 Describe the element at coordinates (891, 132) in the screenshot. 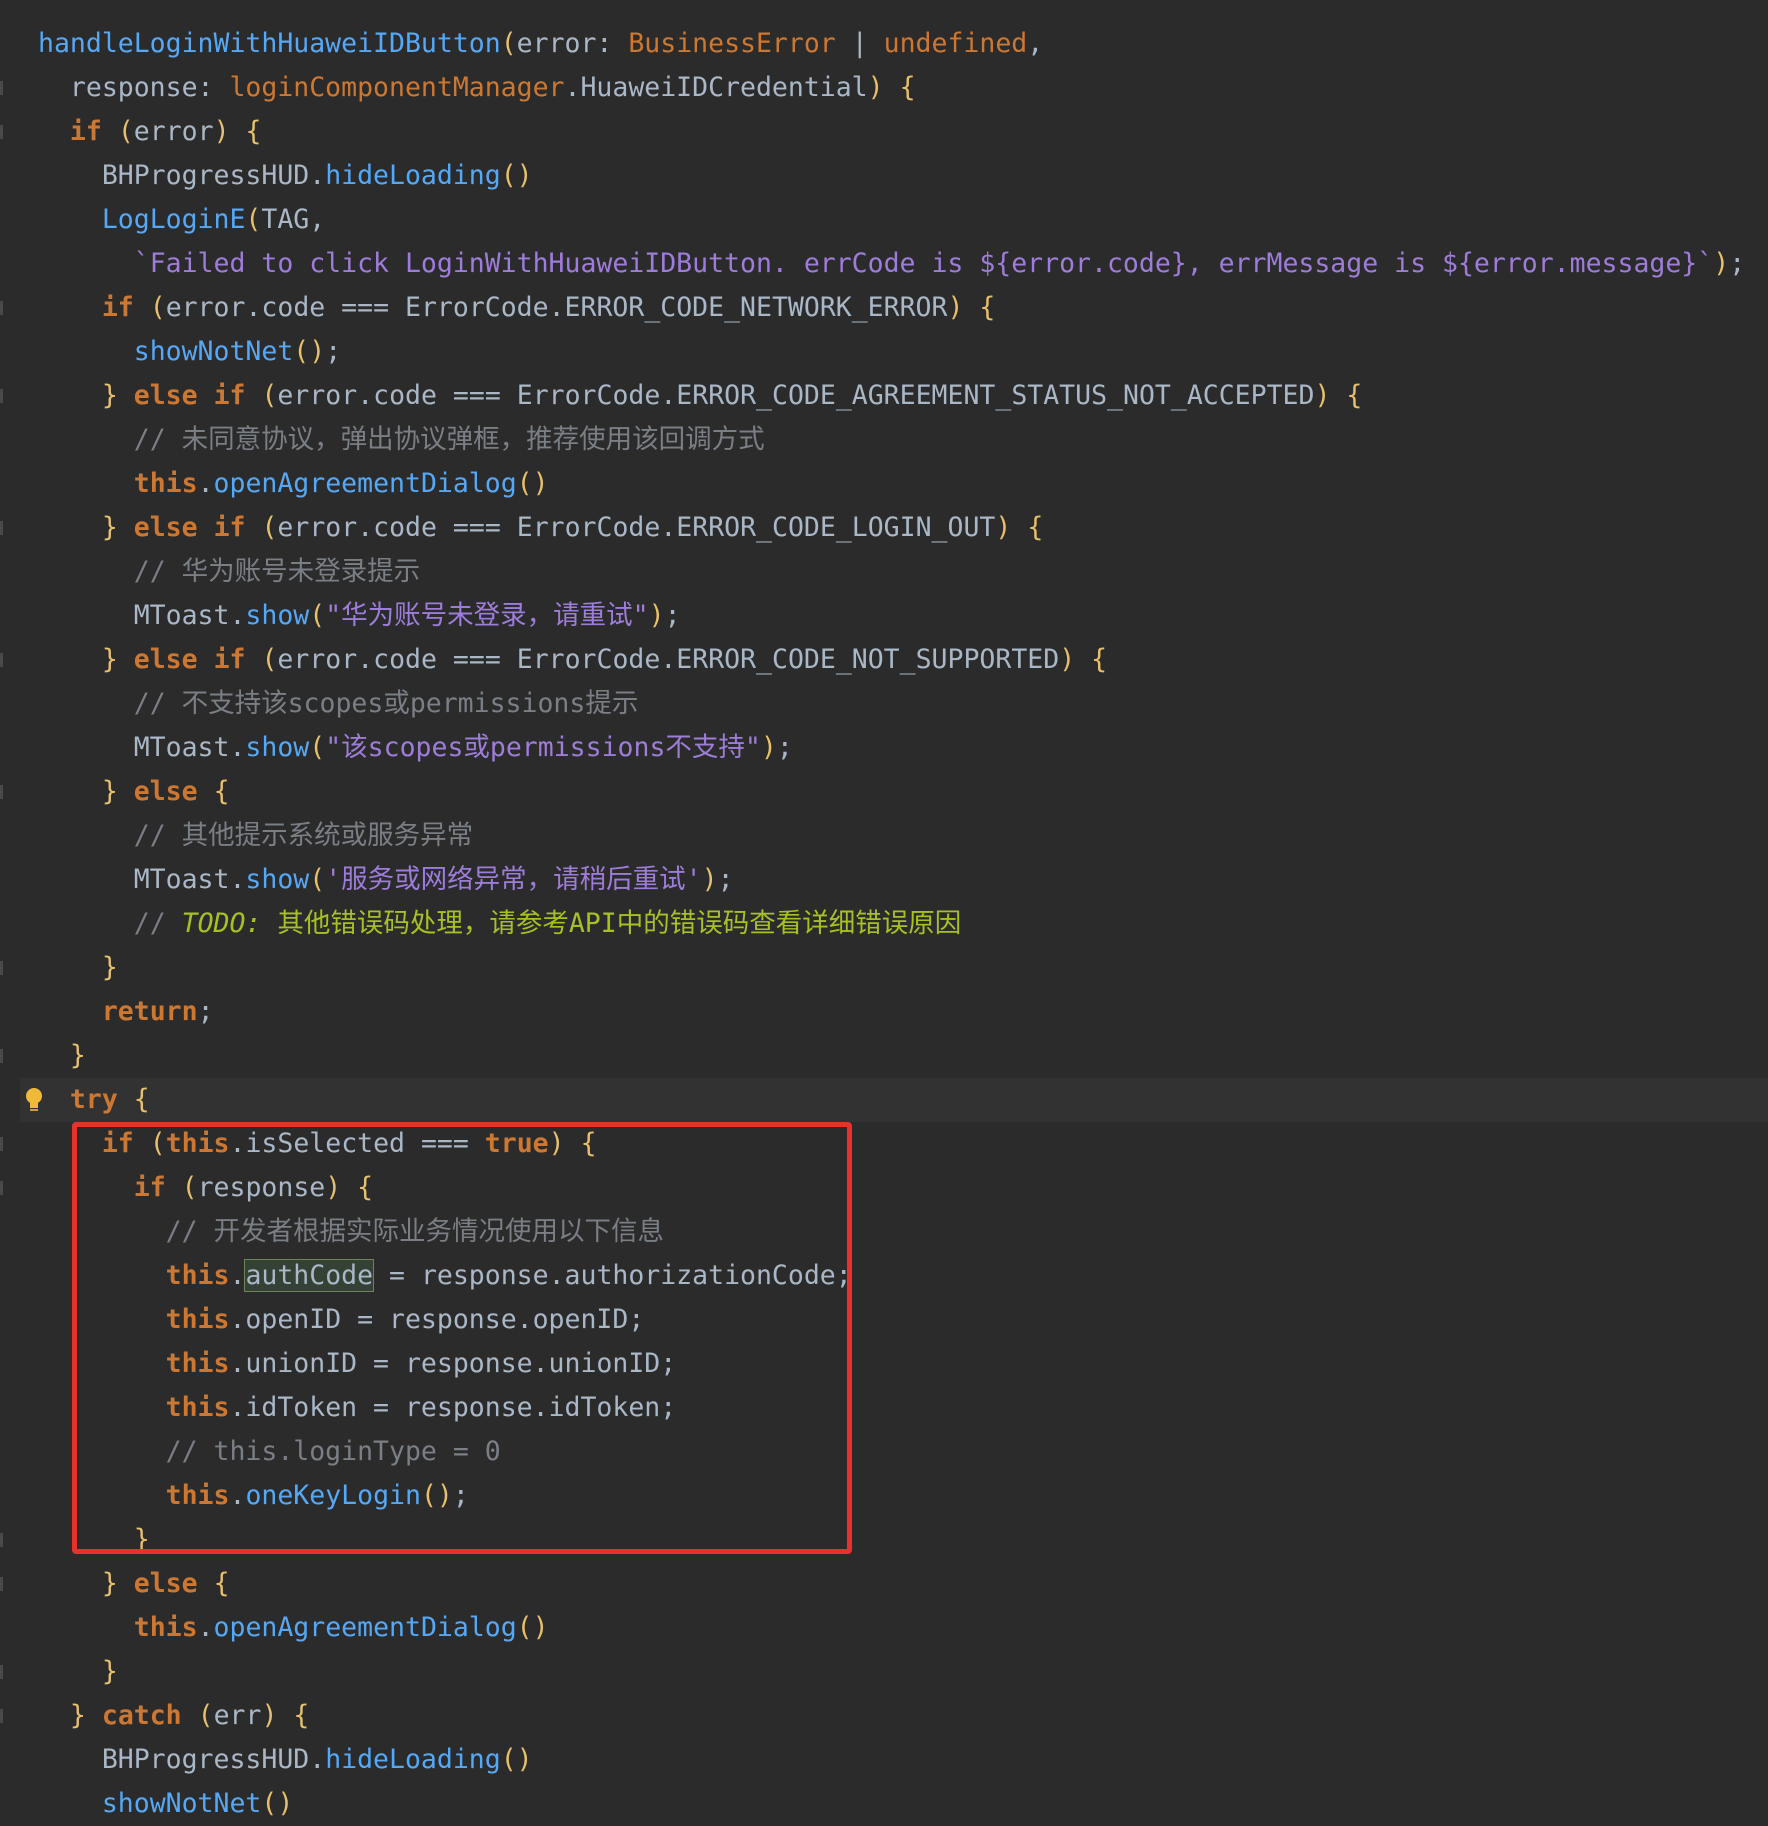

I see `code-line: if (error) {` at that location.